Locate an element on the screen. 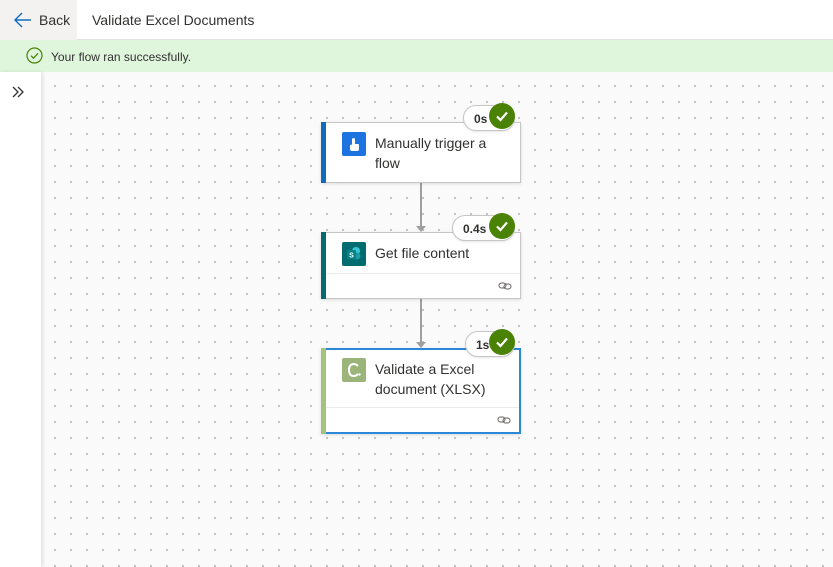 This screenshot has height=567, width=833. page-title: Validate Excel Documents is located at coordinates (173, 20).